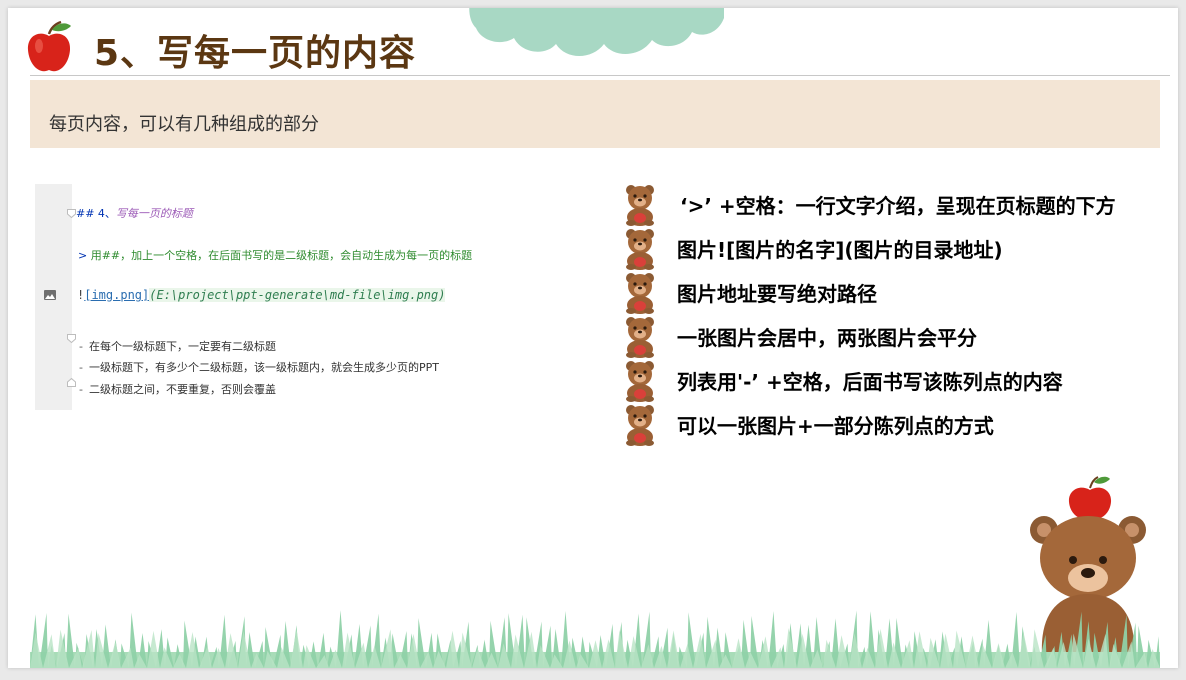 The image size is (1186, 680). I want to click on list-item-text: 在每个一级标题下，一定要有二级标题, so click(182, 346).